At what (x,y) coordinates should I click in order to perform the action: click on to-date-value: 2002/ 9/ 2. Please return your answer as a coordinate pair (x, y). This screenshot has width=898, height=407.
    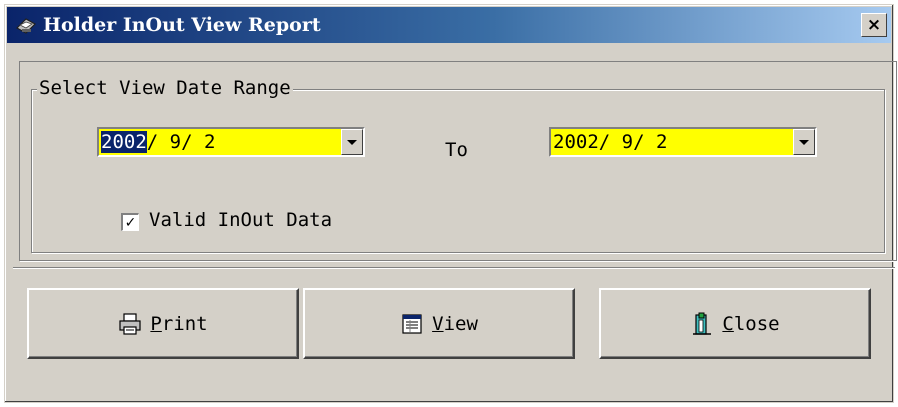
    Looking at the image, I should click on (610, 142).